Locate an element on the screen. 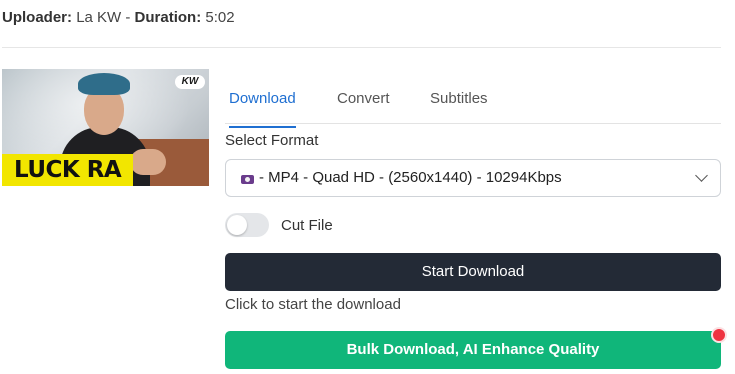 Image resolution: width=735 pixels, height=374 pixels. cut-file-toggle is located at coordinates (247, 225).